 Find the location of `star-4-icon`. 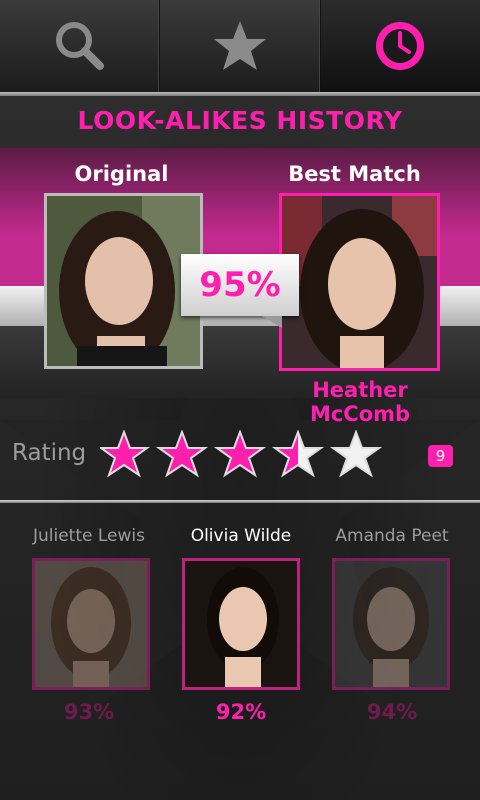

star-4-icon is located at coordinates (298, 453).